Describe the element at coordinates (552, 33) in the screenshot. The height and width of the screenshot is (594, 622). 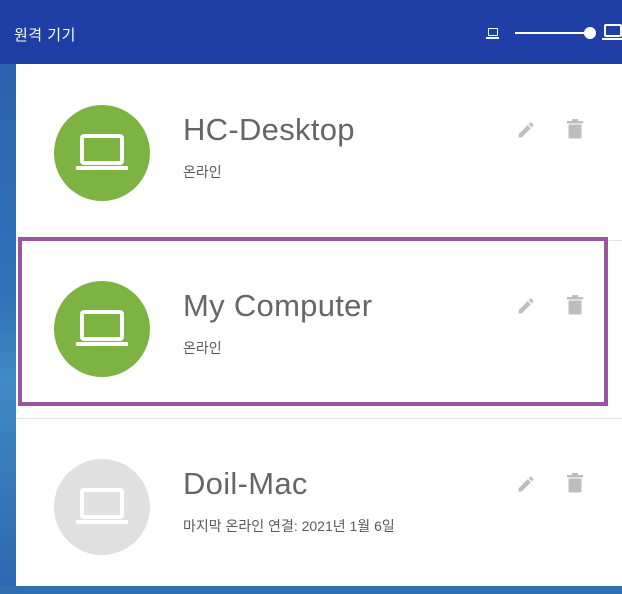
I see `size-slider` at that location.